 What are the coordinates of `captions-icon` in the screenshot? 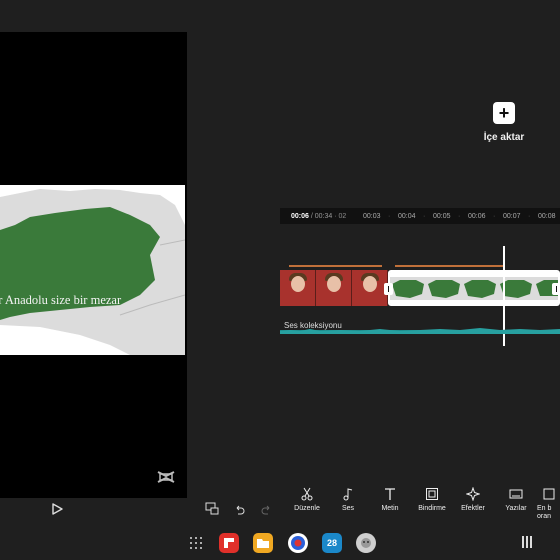 It's located at (516, 494).